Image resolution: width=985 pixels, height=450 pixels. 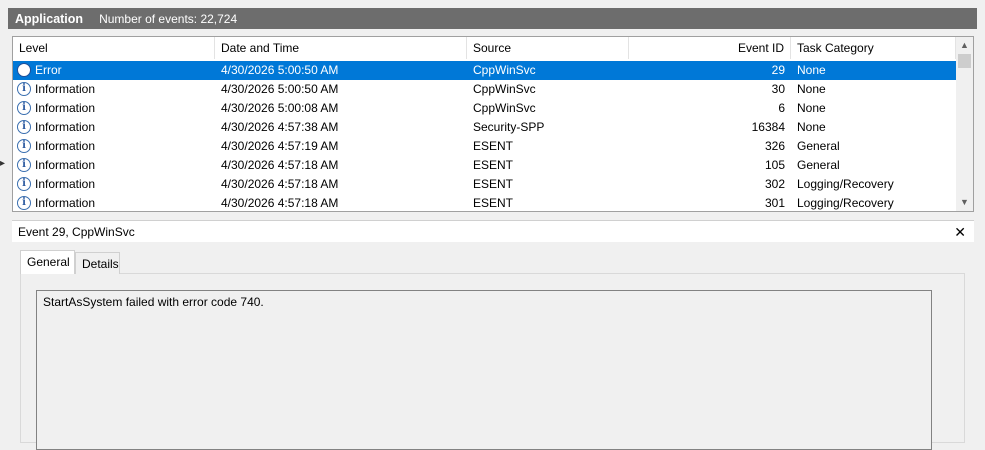 What do you see at coordinates (778, 70) in the screenshot?
I see `event-id: 29` at bounding box center [778, 70].